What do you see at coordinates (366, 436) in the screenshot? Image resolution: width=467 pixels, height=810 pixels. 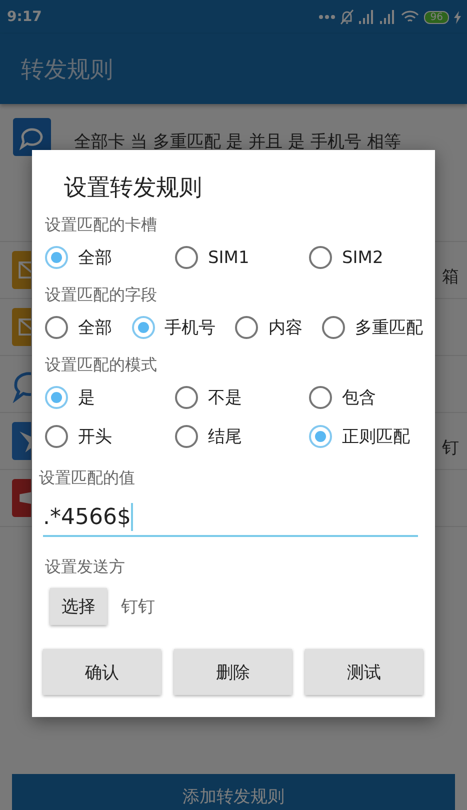 I see `radio-option: 正则匹配` at bounding box center [366, 436].